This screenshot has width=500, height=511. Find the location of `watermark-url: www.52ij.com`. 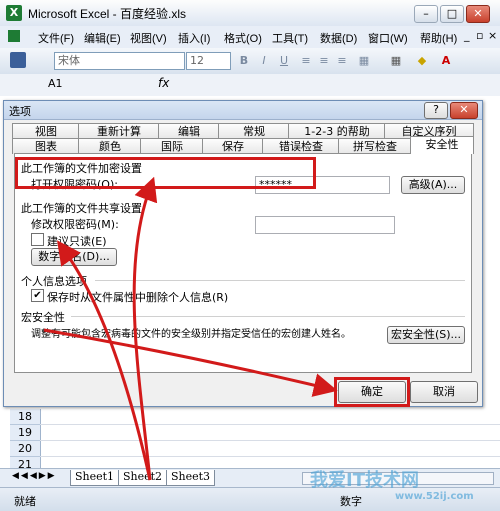

watermark-url: www.52ij.com is located at coordinates (434, 496).